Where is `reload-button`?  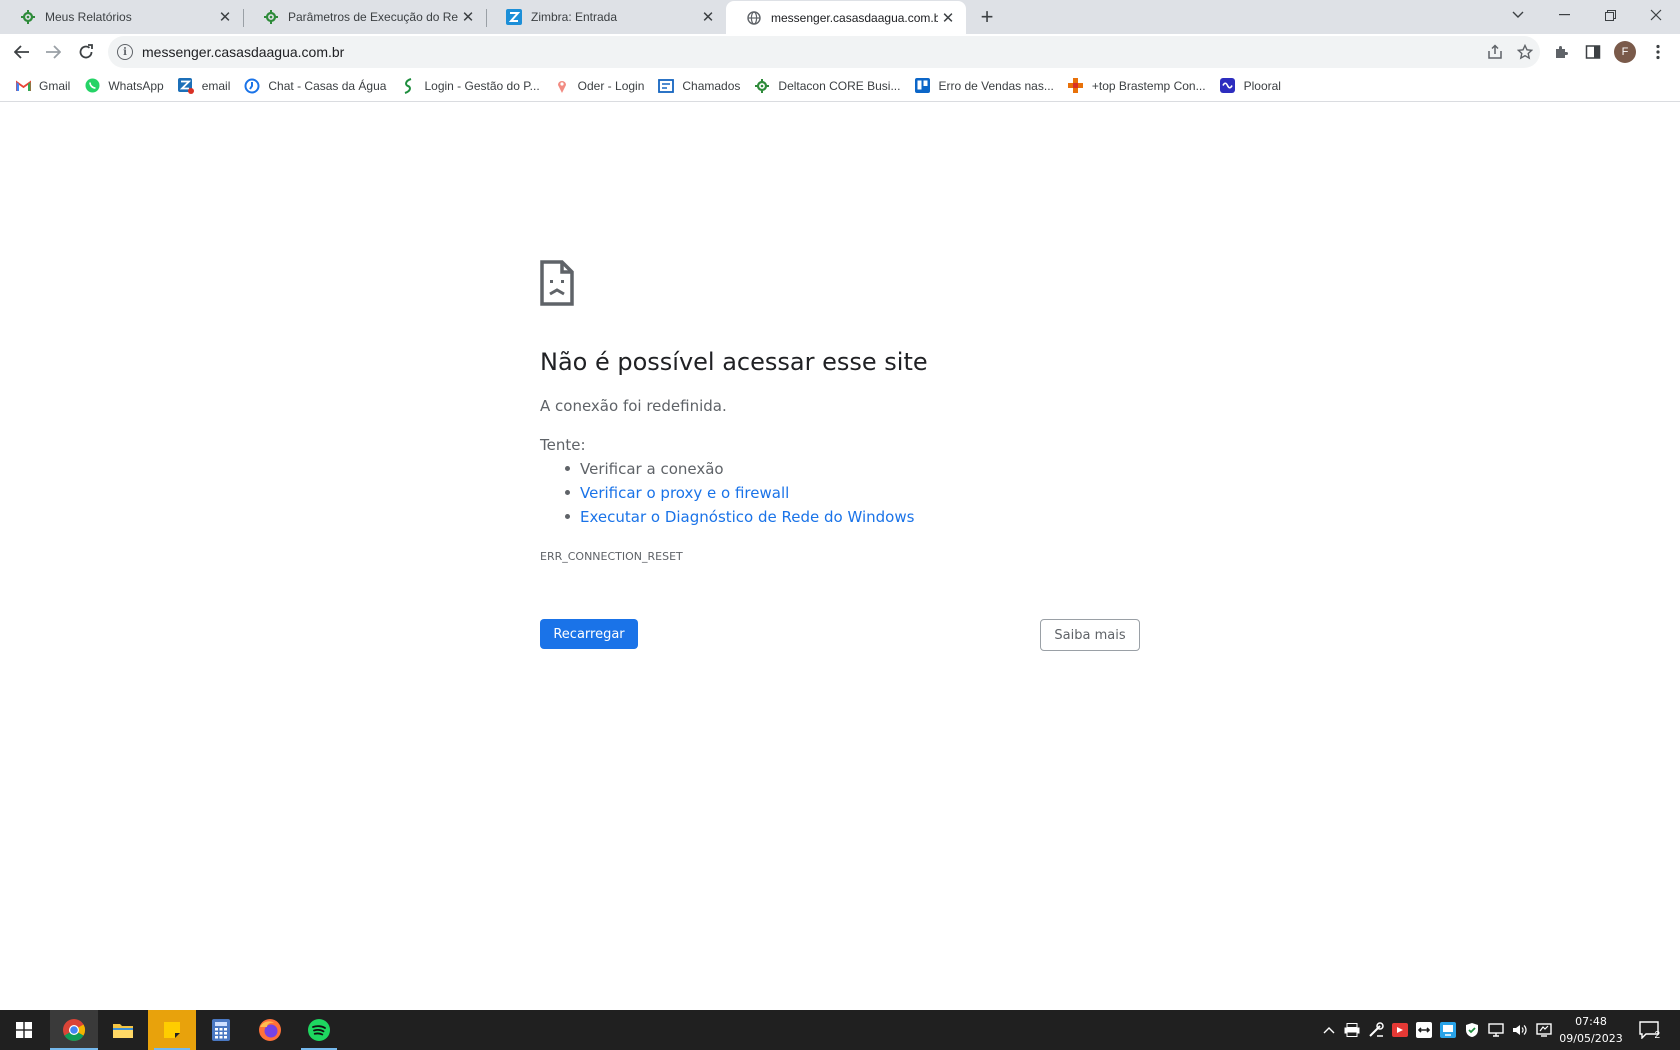
reload-button is located at coordinates (86, 52).